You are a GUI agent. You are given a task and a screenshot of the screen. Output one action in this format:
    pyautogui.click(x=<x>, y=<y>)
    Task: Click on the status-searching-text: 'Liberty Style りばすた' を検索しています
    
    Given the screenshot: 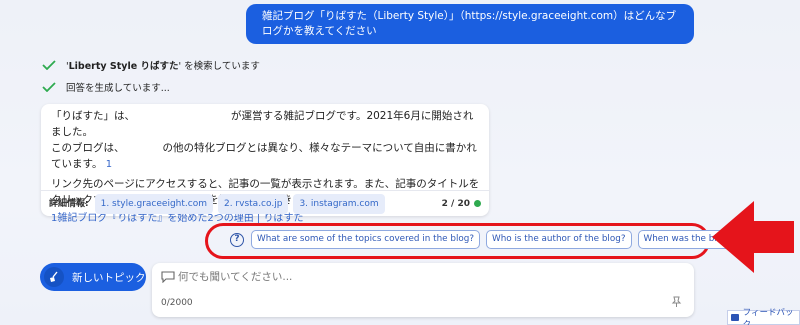 What is the action you would take?
    pyautogui.click(x=163, y=66)
    